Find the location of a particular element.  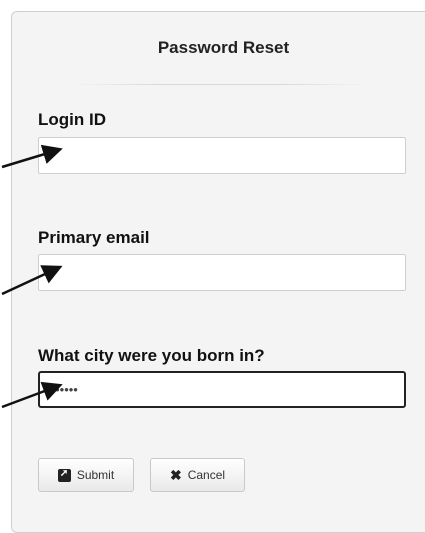

annotation-arrow-login is located at coordinates (32, 156).